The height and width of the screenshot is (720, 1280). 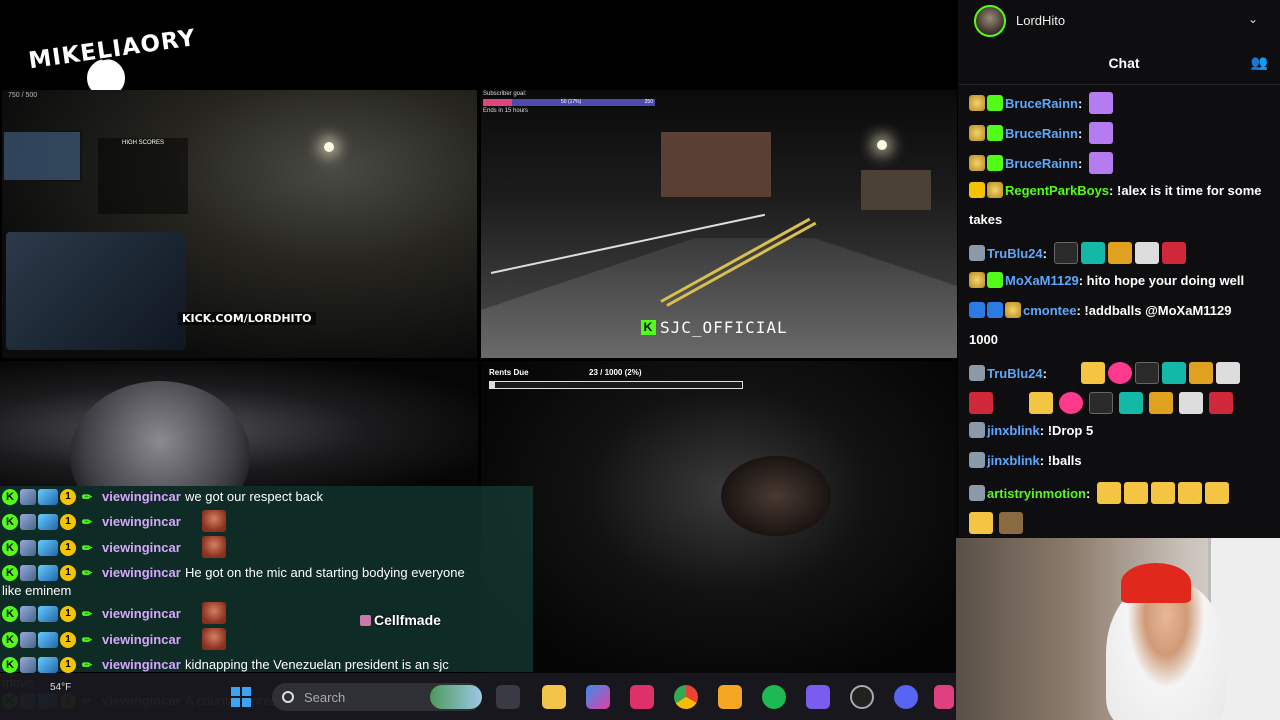 I want to click on chat-title: Chat, so click(x=1124, y=63).